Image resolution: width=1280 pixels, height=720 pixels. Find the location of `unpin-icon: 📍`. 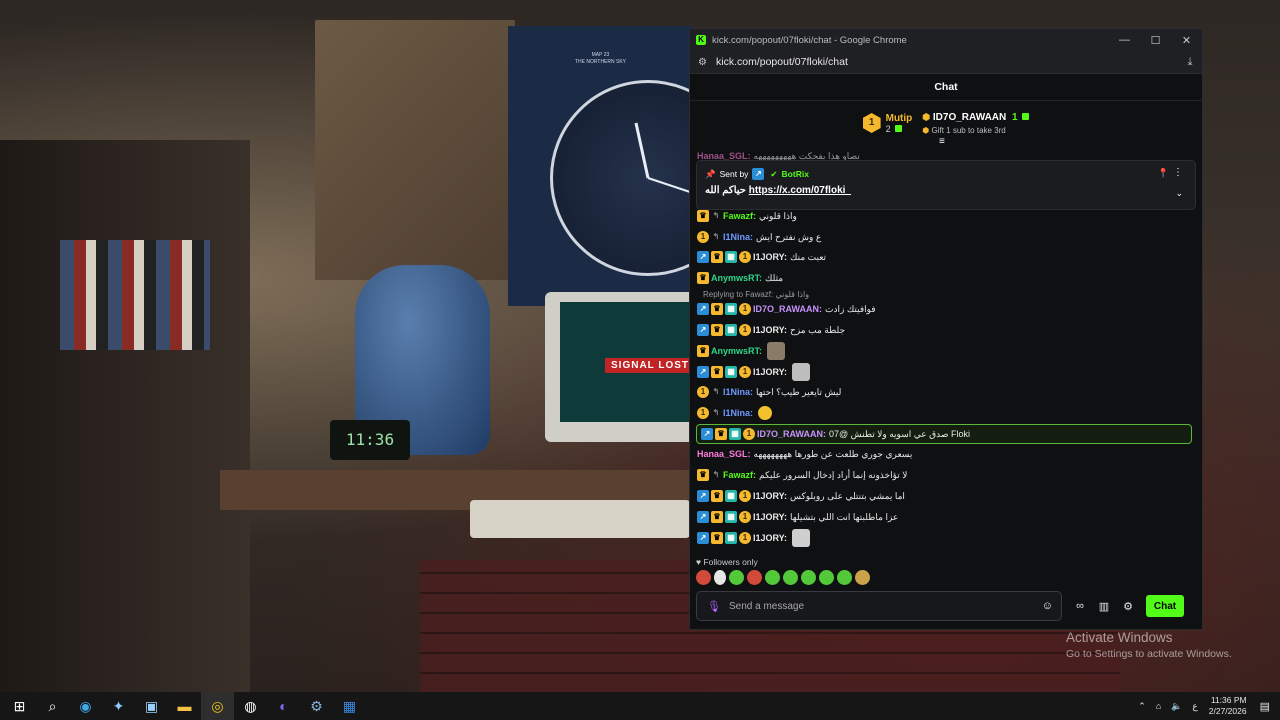

unpin-icon: 📍 is located at coordinates (1163, 173).